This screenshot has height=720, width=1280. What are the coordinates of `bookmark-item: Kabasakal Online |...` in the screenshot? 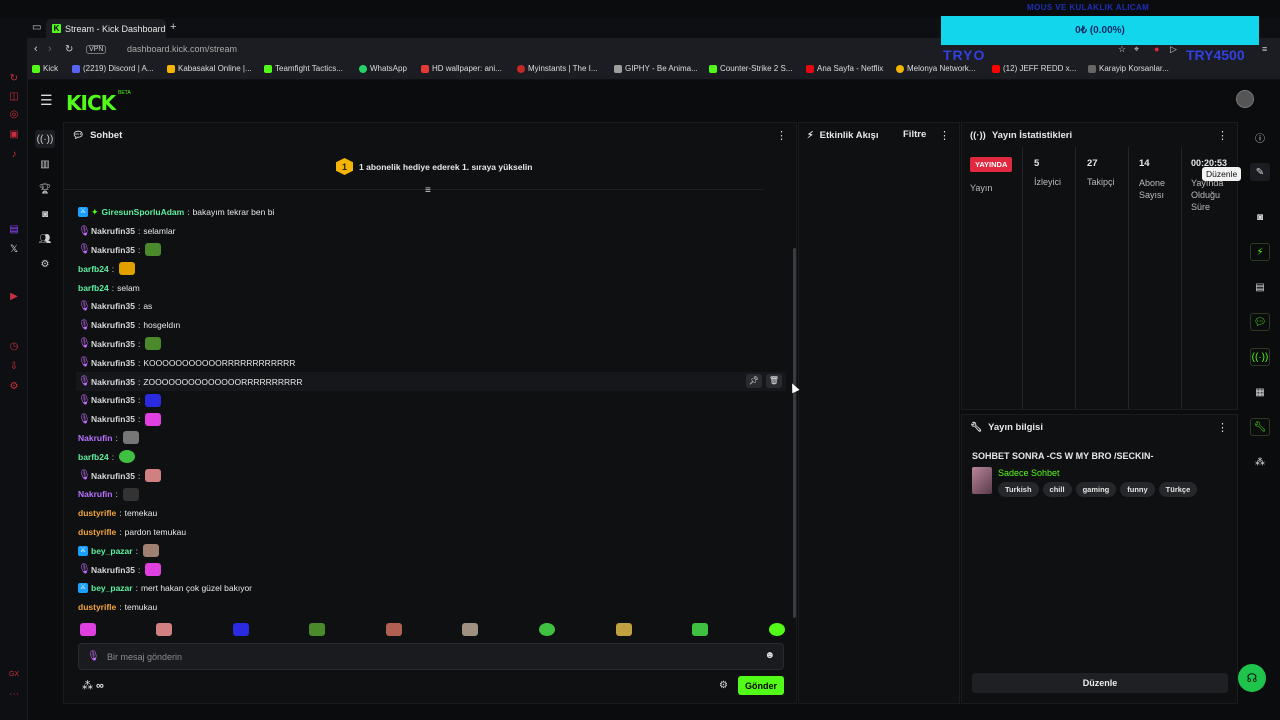 It's located at (209, 68).